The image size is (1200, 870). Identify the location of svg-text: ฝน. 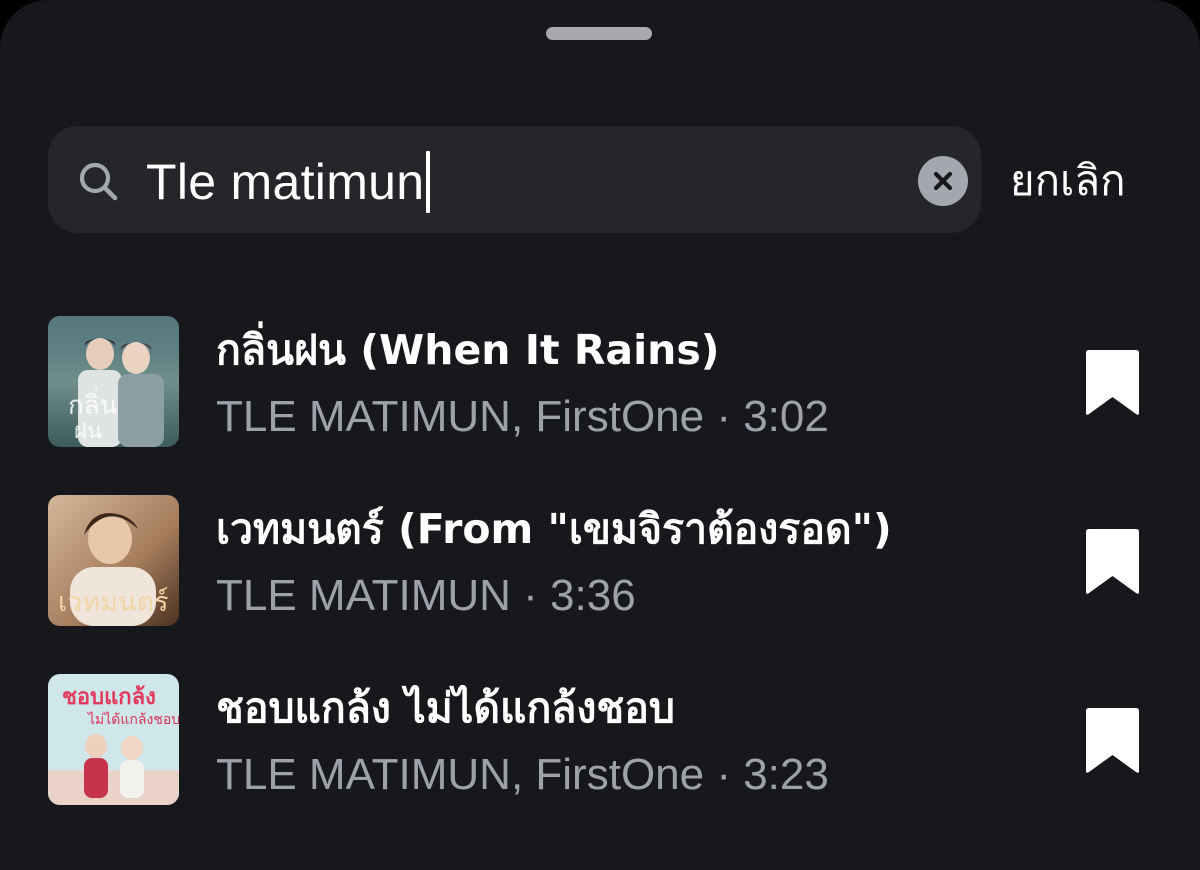
(88, 431).